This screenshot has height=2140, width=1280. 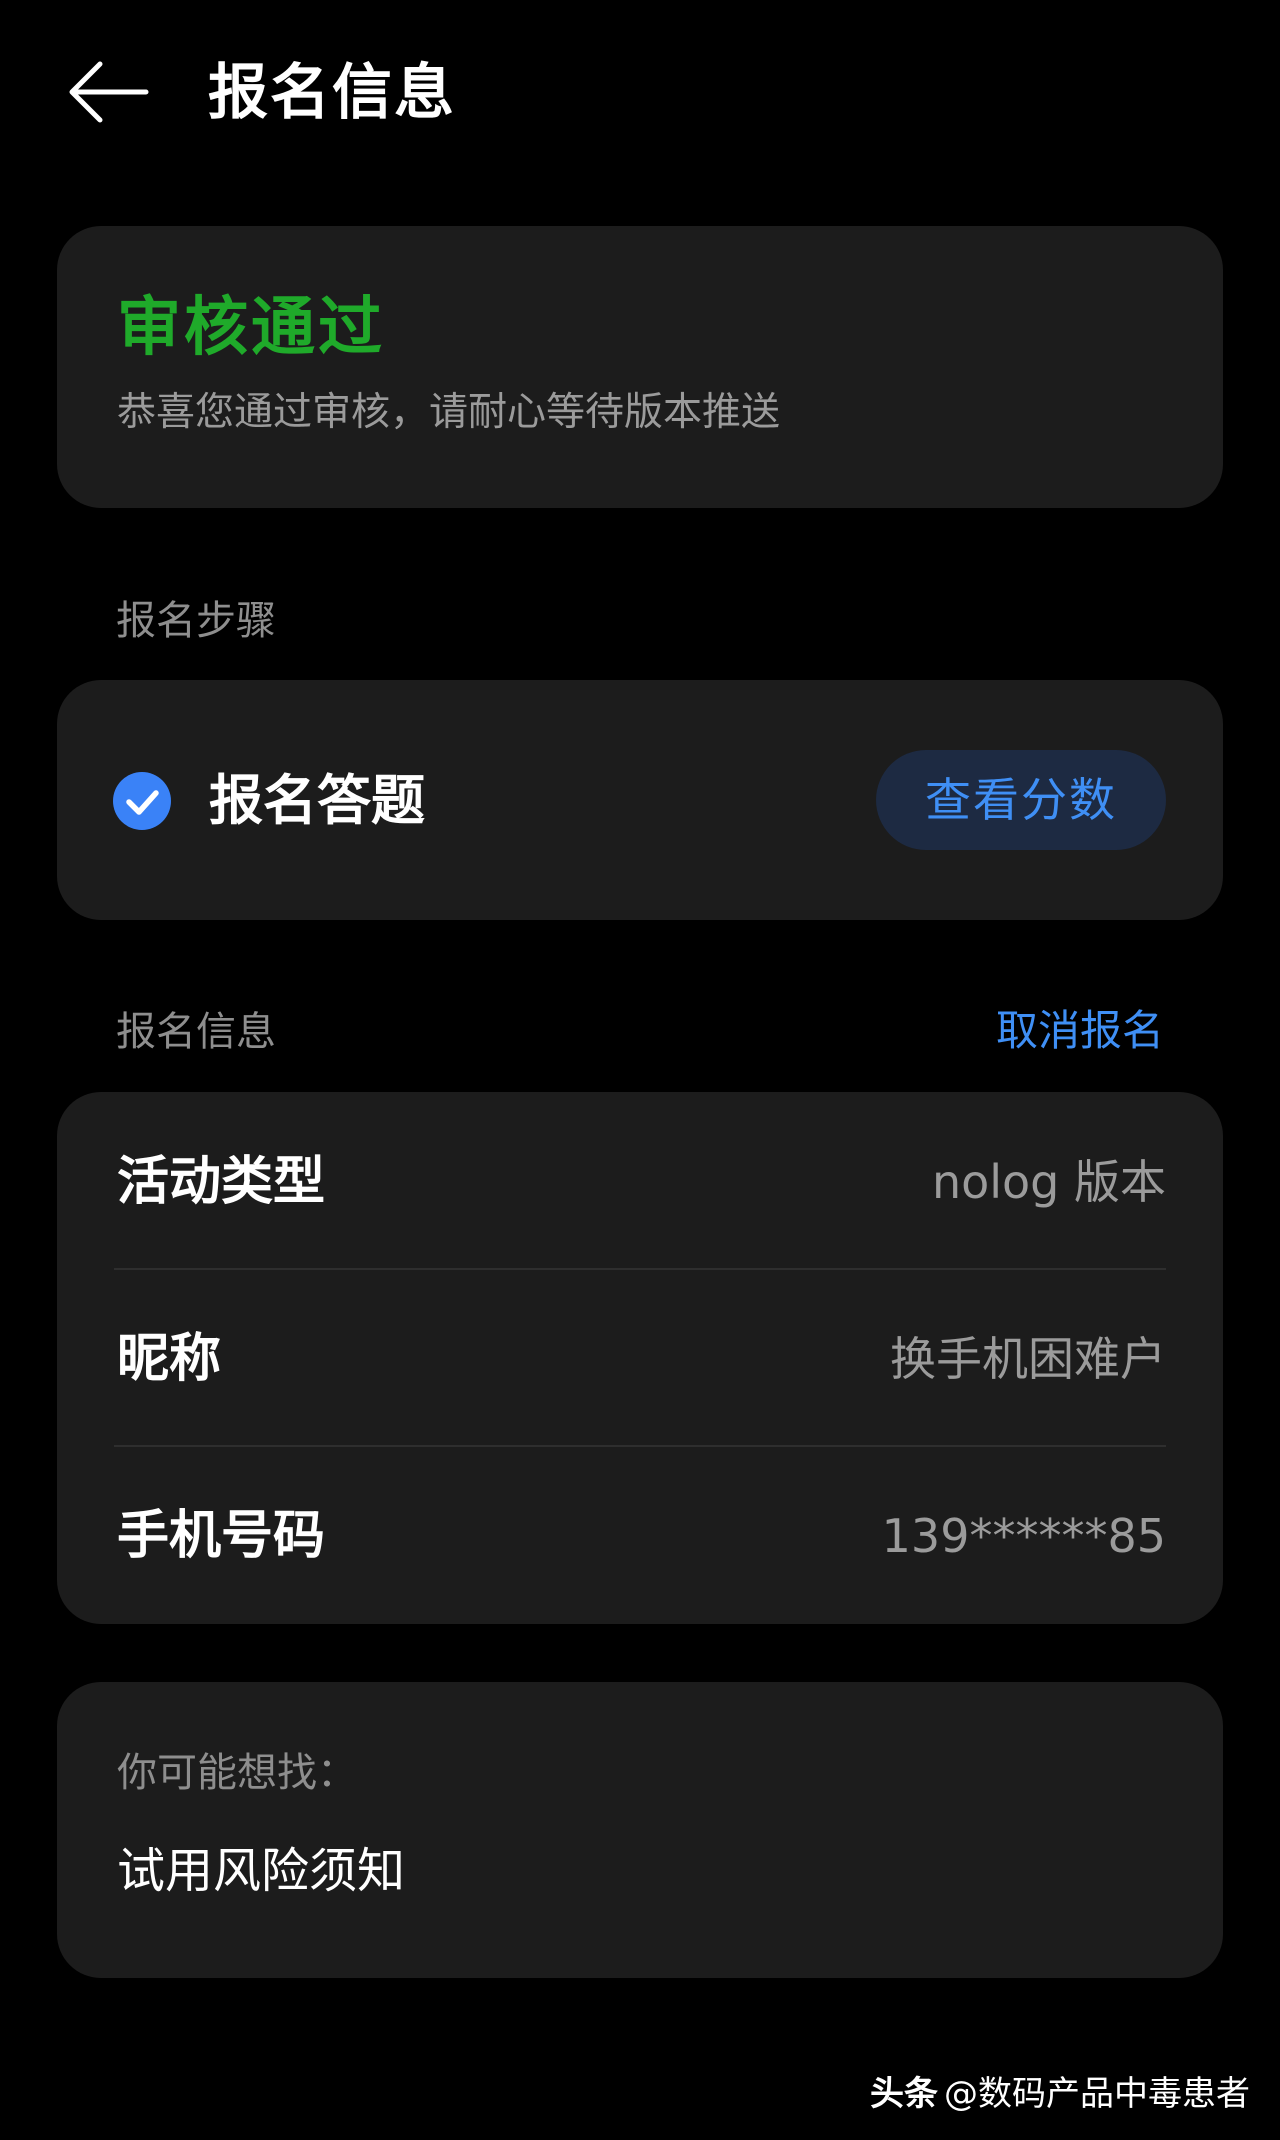 I want to click on status-description: 恭喜您通过审核，请耐心等待版本推送, so click(x=449, y=412).